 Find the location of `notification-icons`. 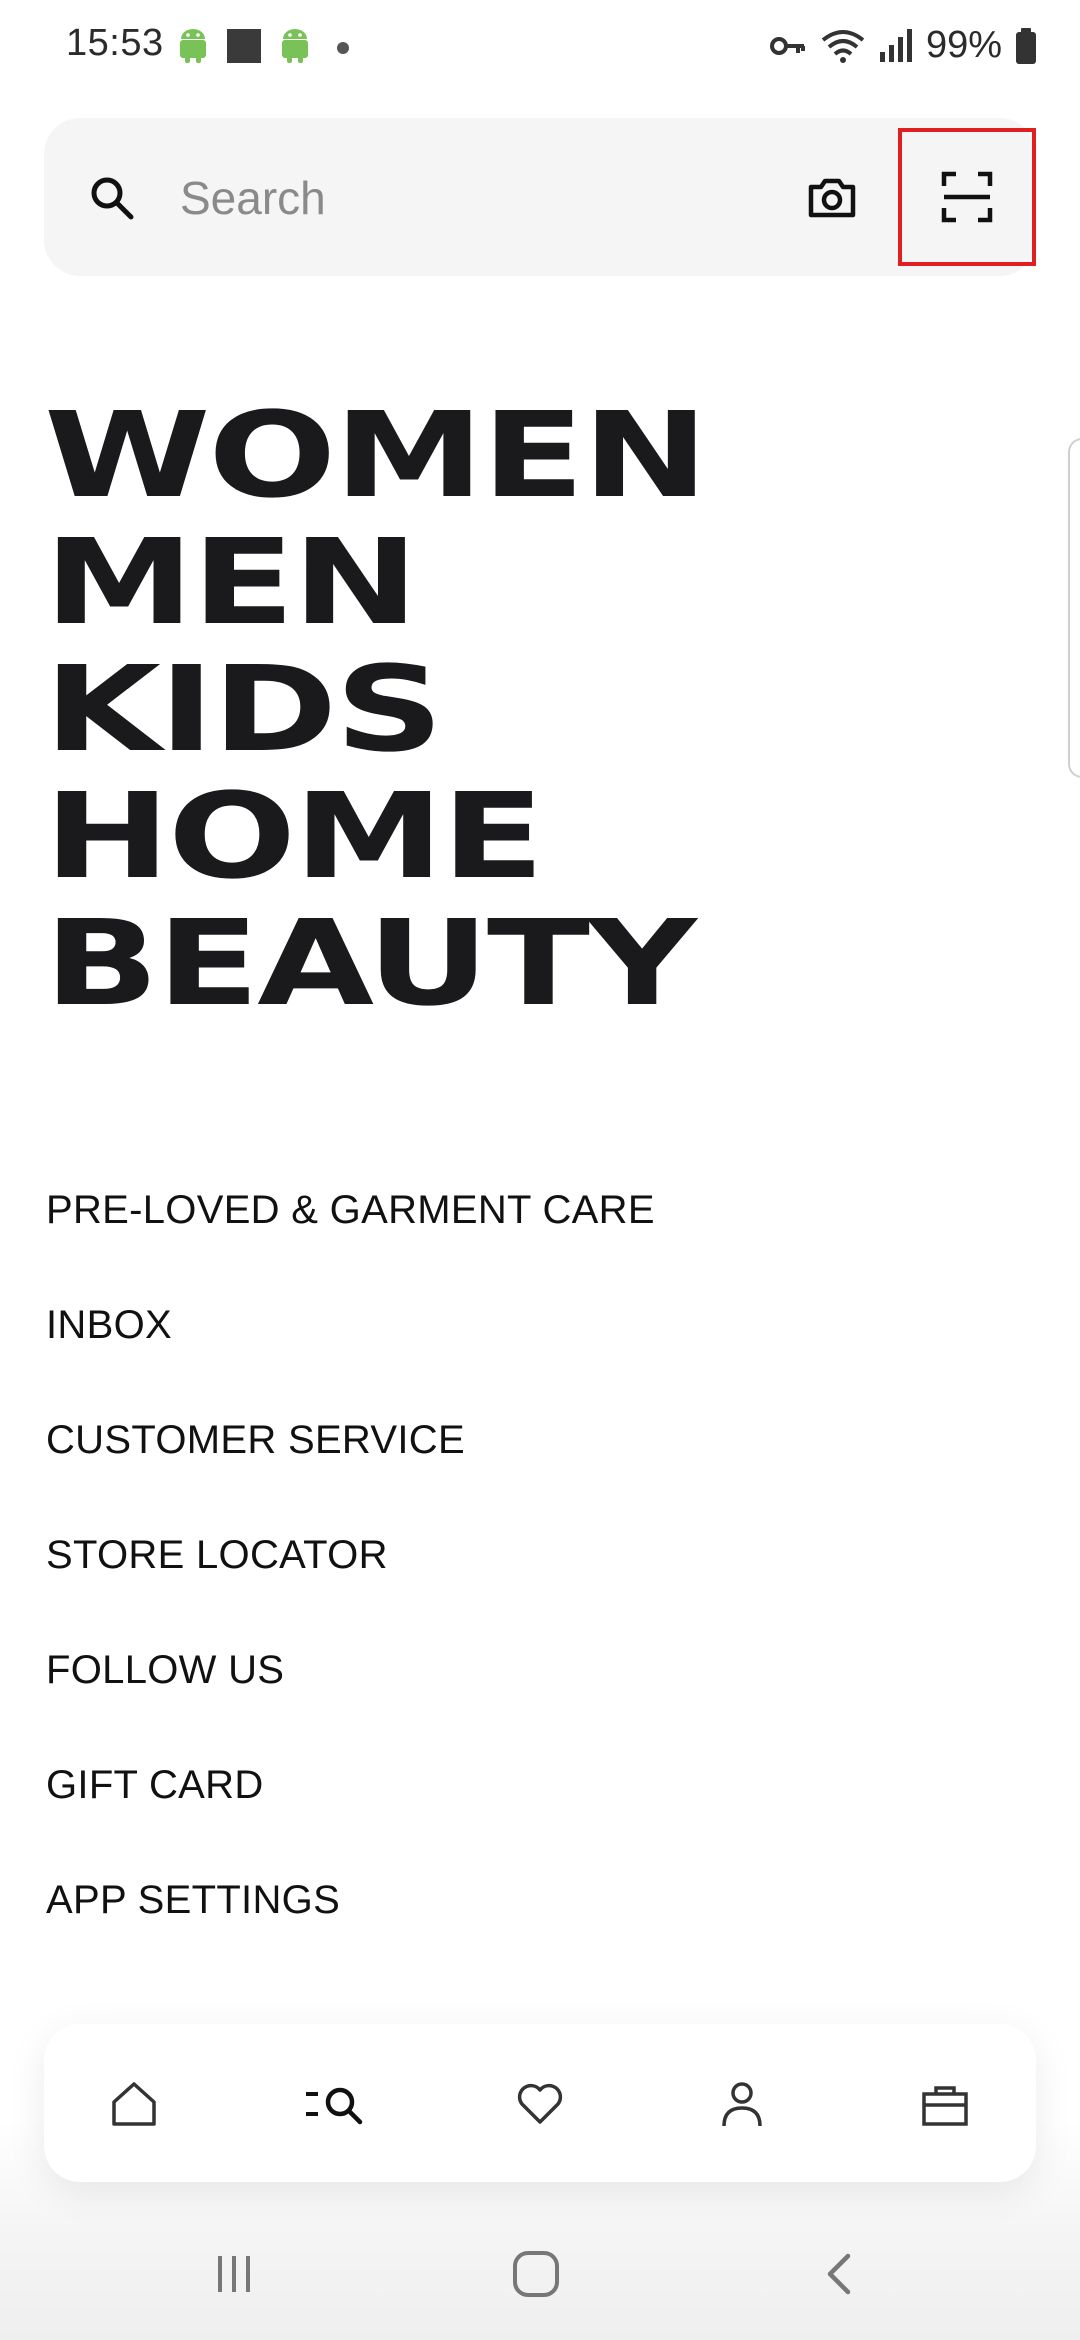

notification-icons is located at coordinates (267, 46).